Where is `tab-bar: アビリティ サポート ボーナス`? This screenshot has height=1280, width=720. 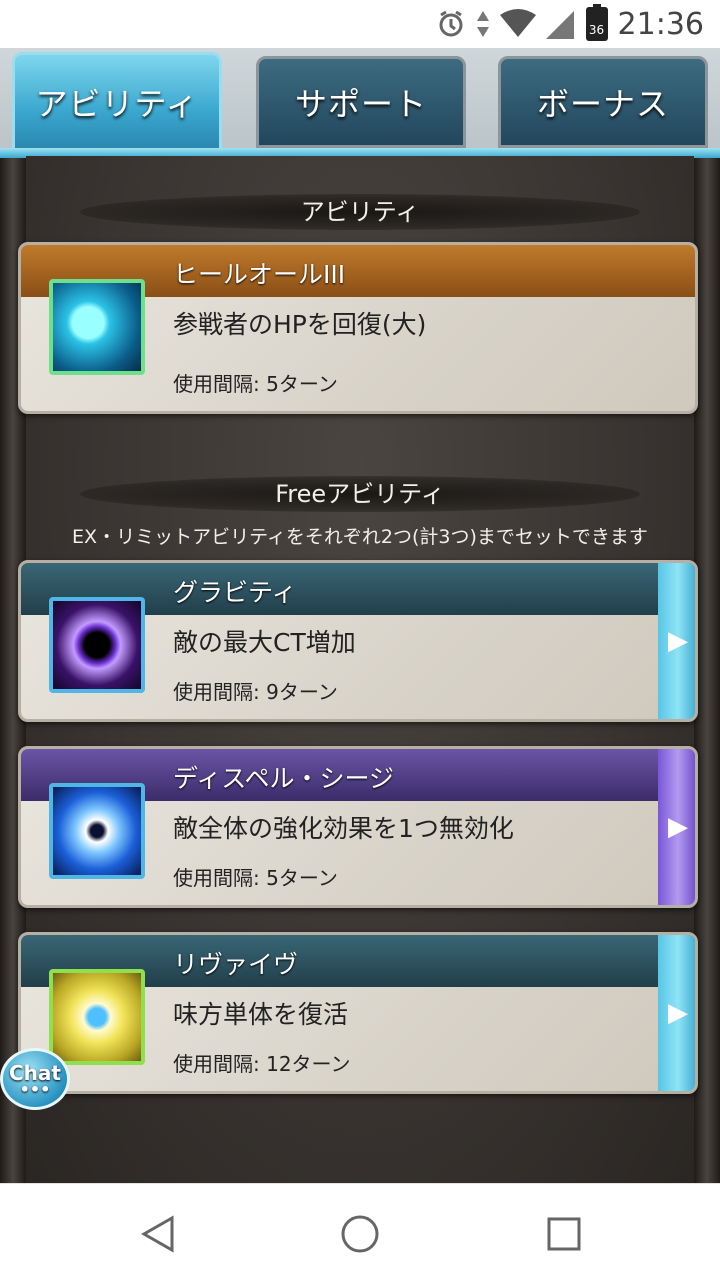 tab-bar: アビリティ サポート ボーナス is located at coordinates (360, 103).